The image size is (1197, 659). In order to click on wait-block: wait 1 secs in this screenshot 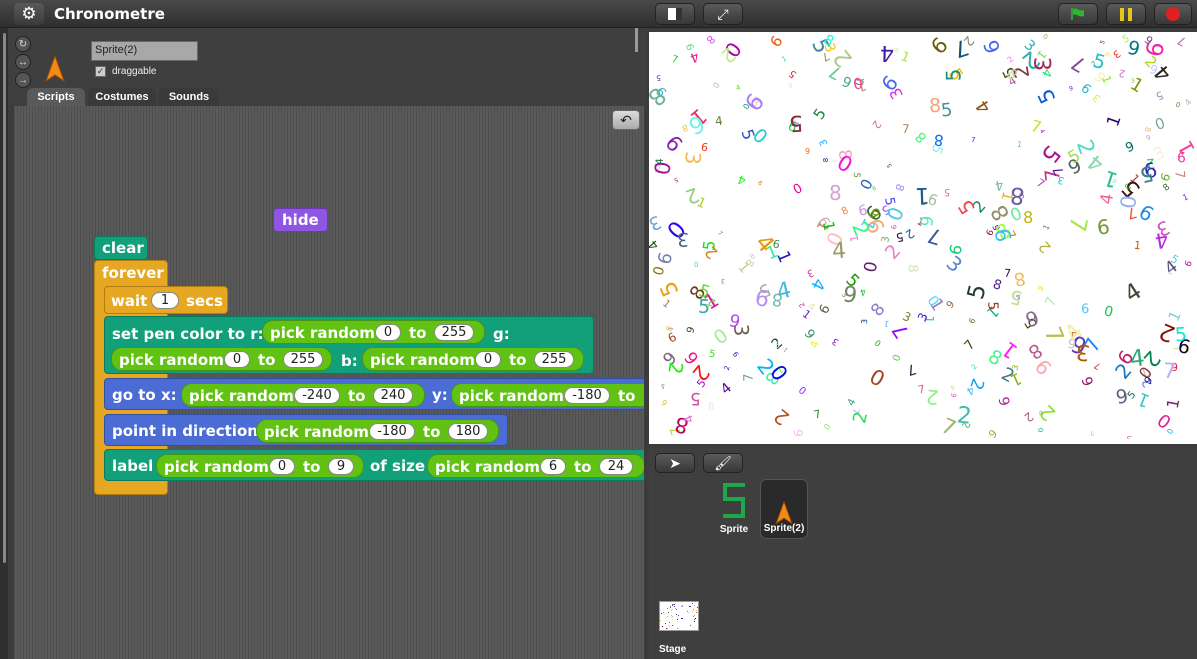, I will do `click(166, 300)`.